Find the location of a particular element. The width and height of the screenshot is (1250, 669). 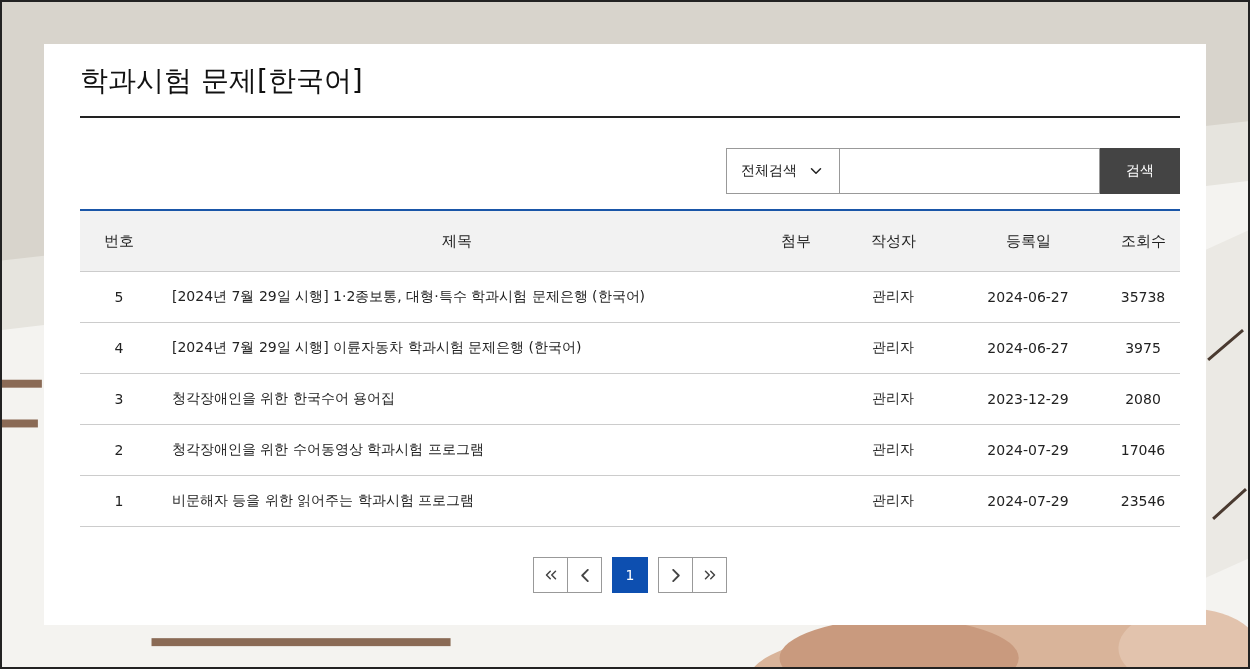

column-header: 첨부 is located at coordinates (796, 241).